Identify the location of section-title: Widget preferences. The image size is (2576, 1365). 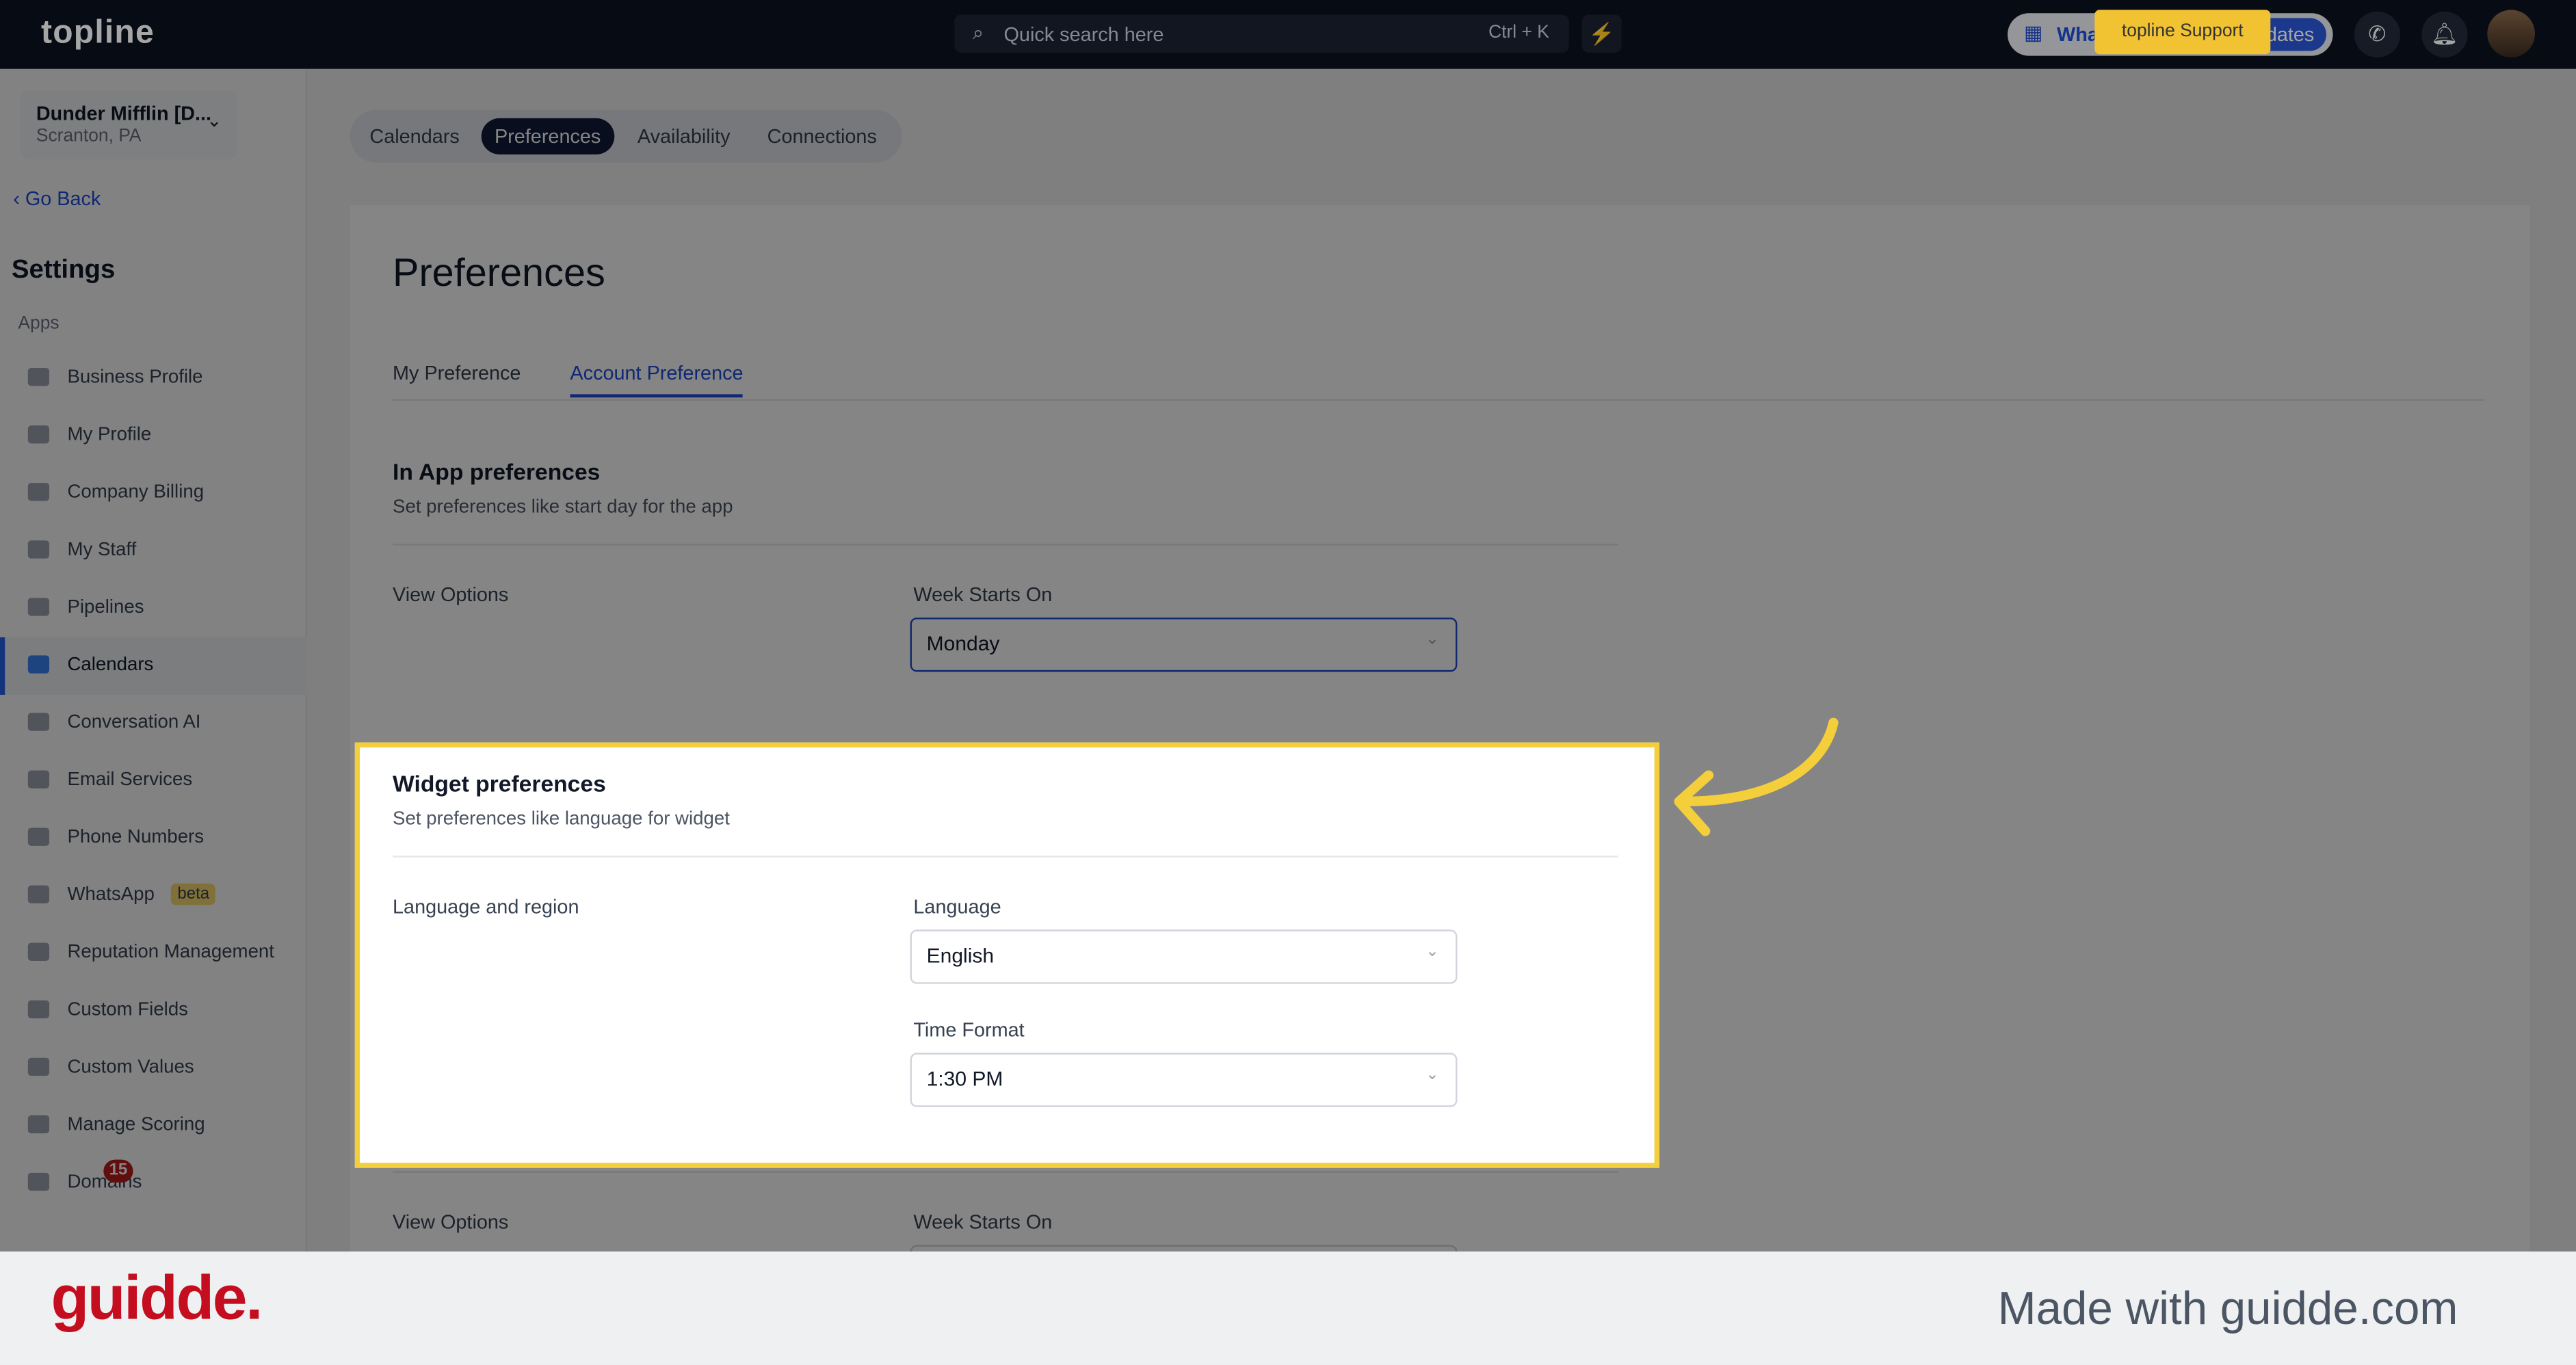
(499, 783).